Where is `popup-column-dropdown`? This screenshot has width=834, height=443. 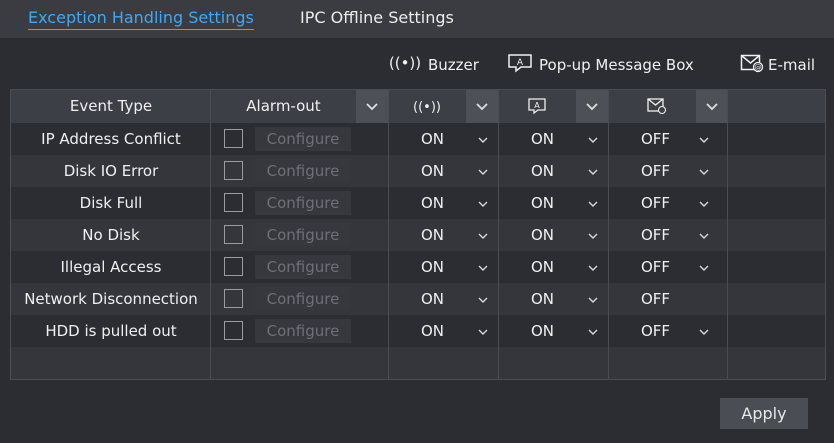 popup-column-dropdown is located at coordinates (592, 106).